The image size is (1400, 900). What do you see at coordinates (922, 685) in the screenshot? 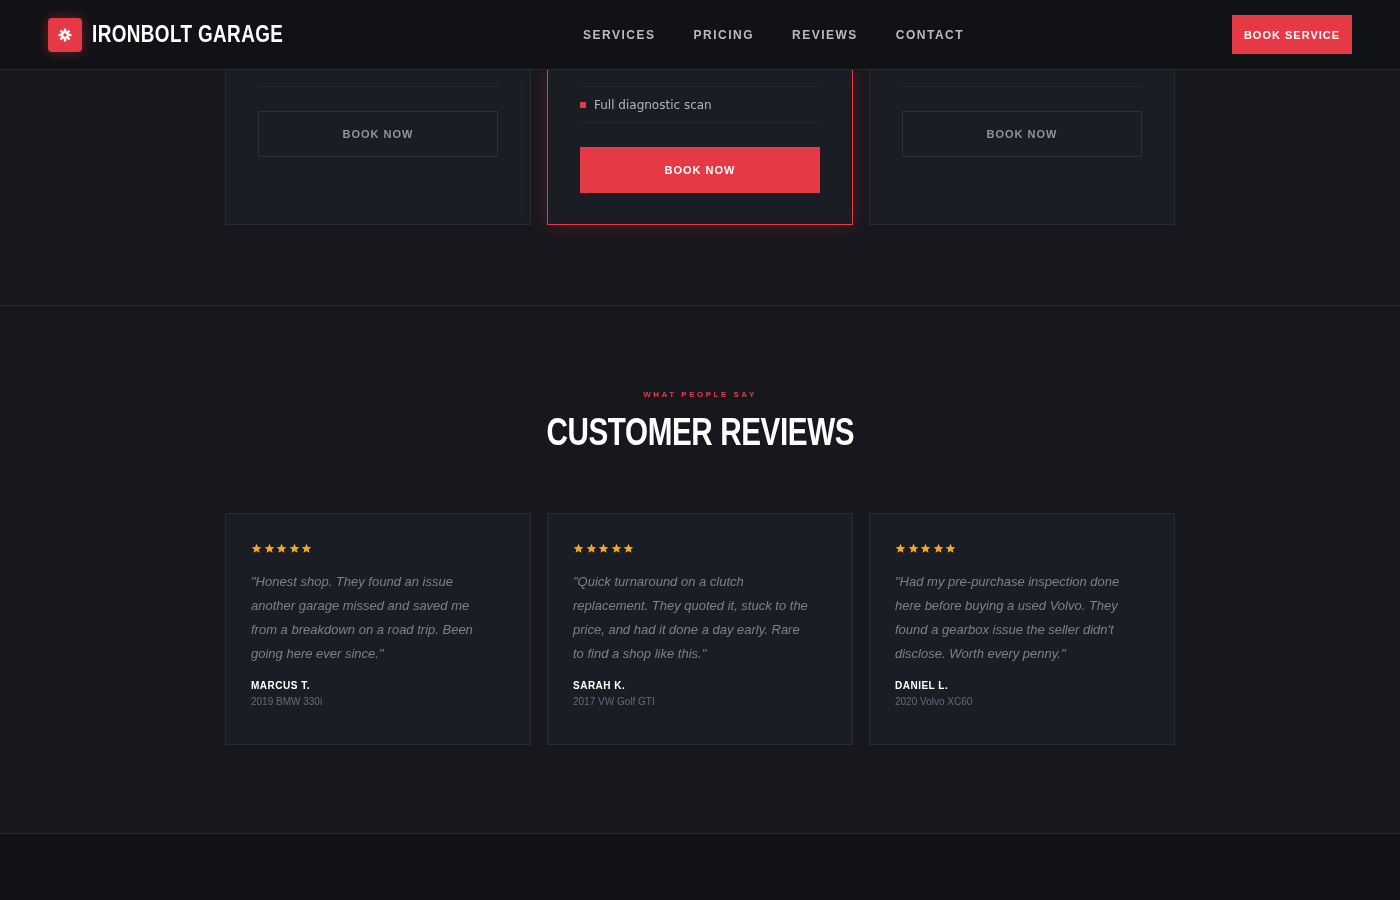
I see `reviewer-name: DANIEL L.` at bounding box center [922, 685].